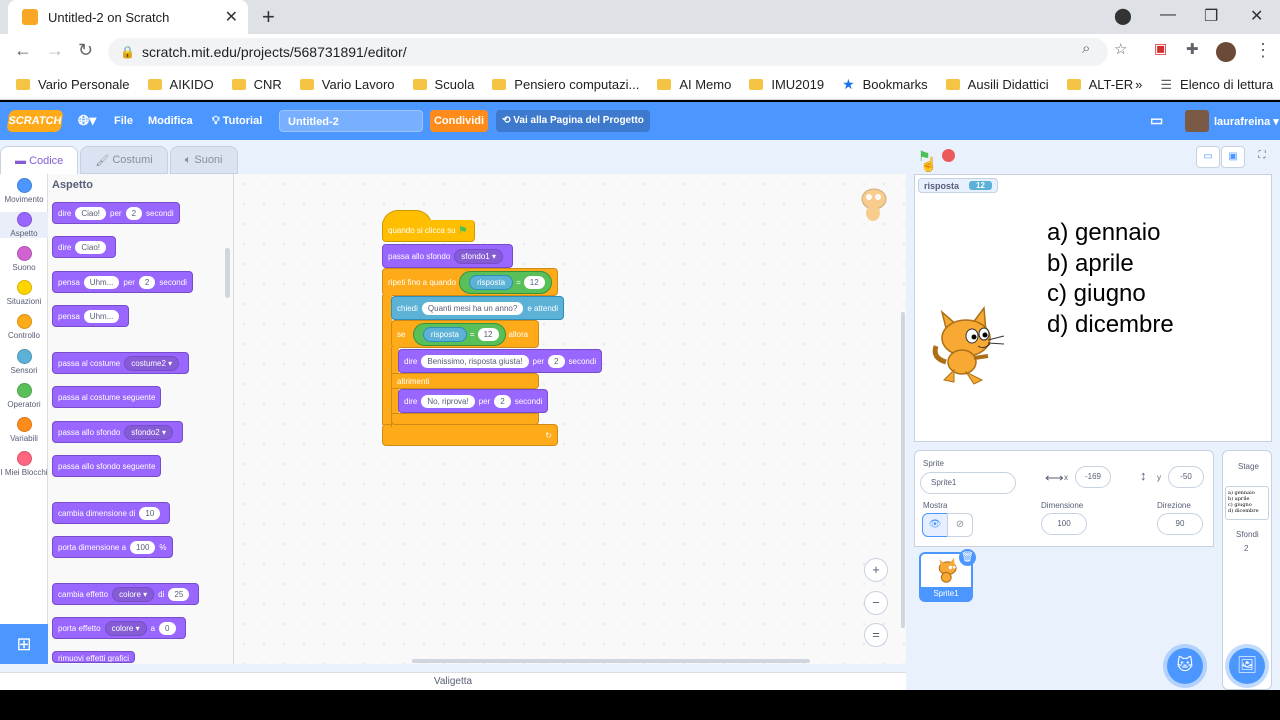 The height and width of the screenshot is (720, 1280). Describe the element at coordinates (116, 213) in the screenshot. I see `block-say-for-secs: dire Ciao! per 2 secondi` at that location.